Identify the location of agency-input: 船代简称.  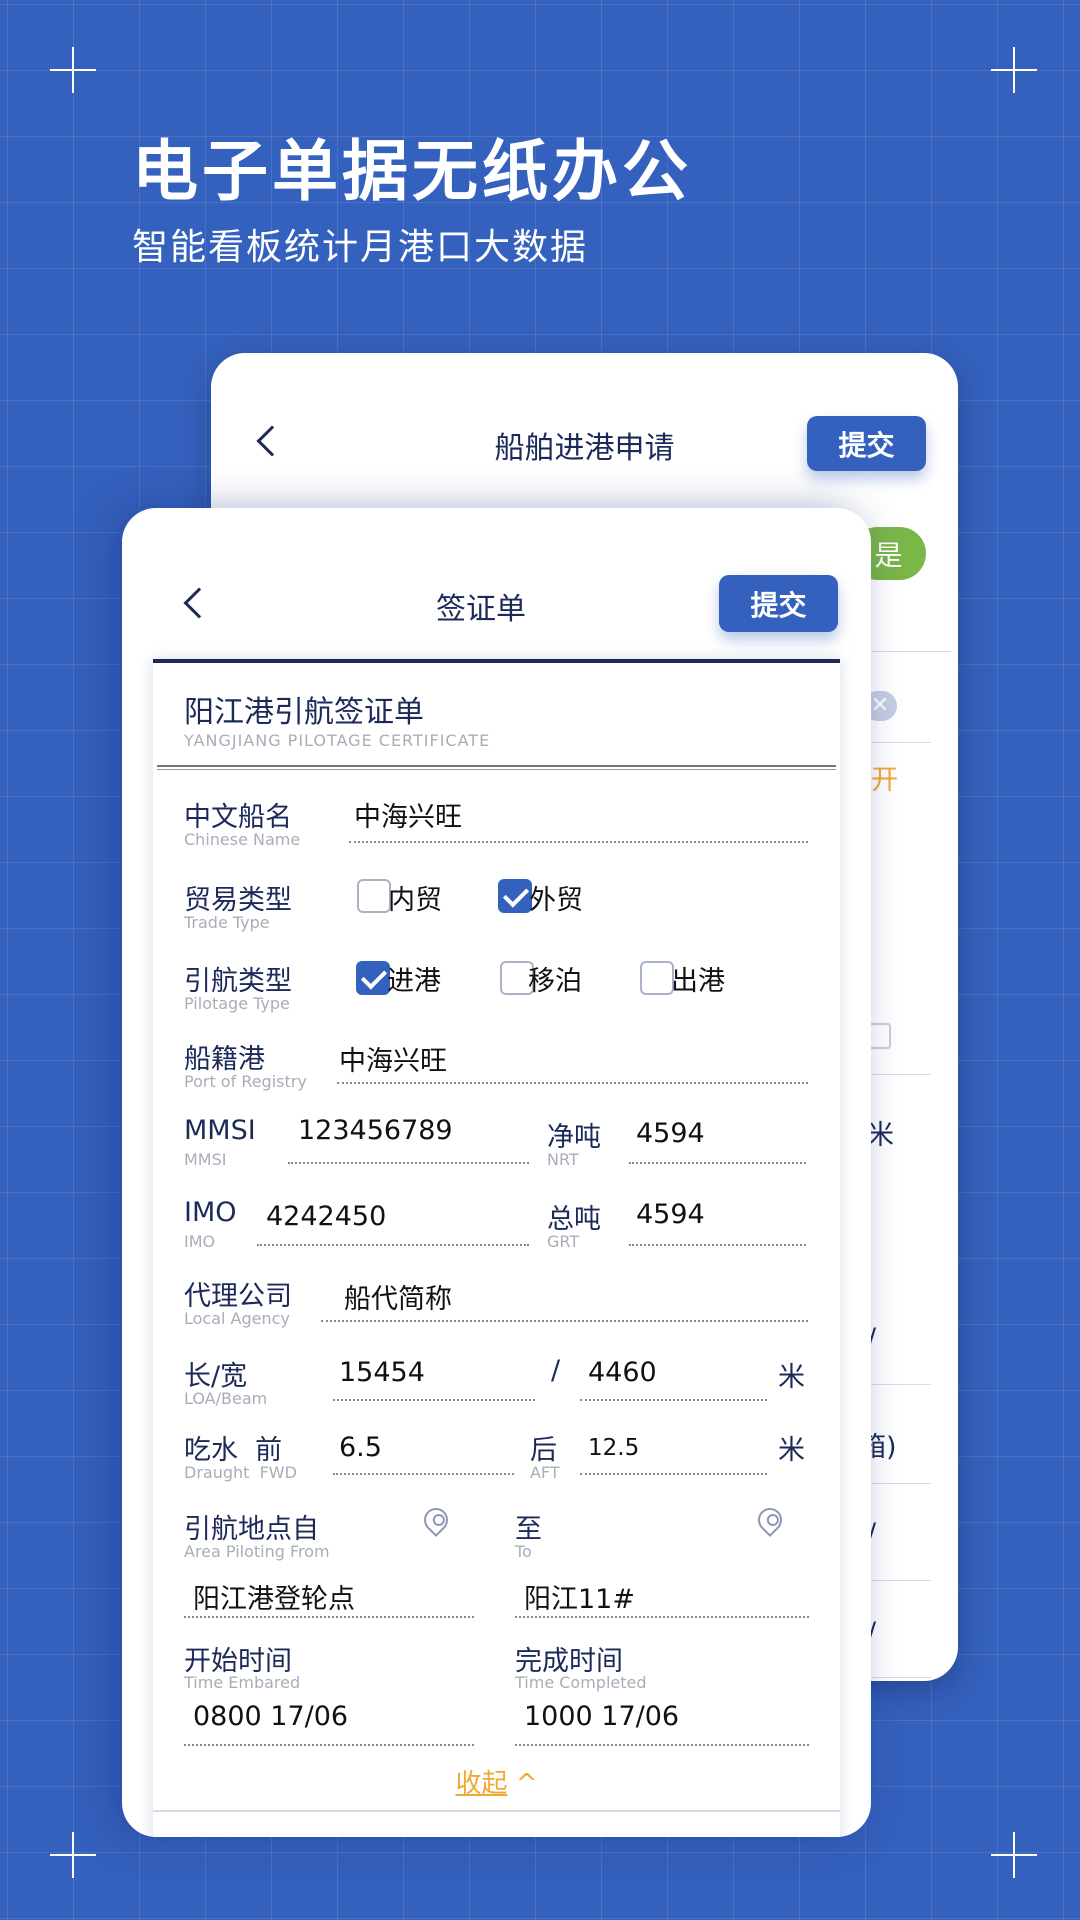
(398, 1296).